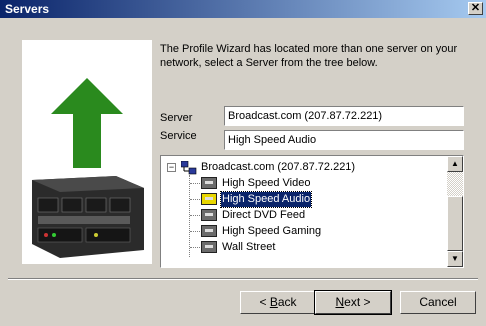 Image resolution: width=486 pixels, height=326 pixels. What do you see at coordinates (344, 116) in the screenshot?
I see `server-field: Broadcast.com (207.87.72.221)` at bounding box center [344, 116].